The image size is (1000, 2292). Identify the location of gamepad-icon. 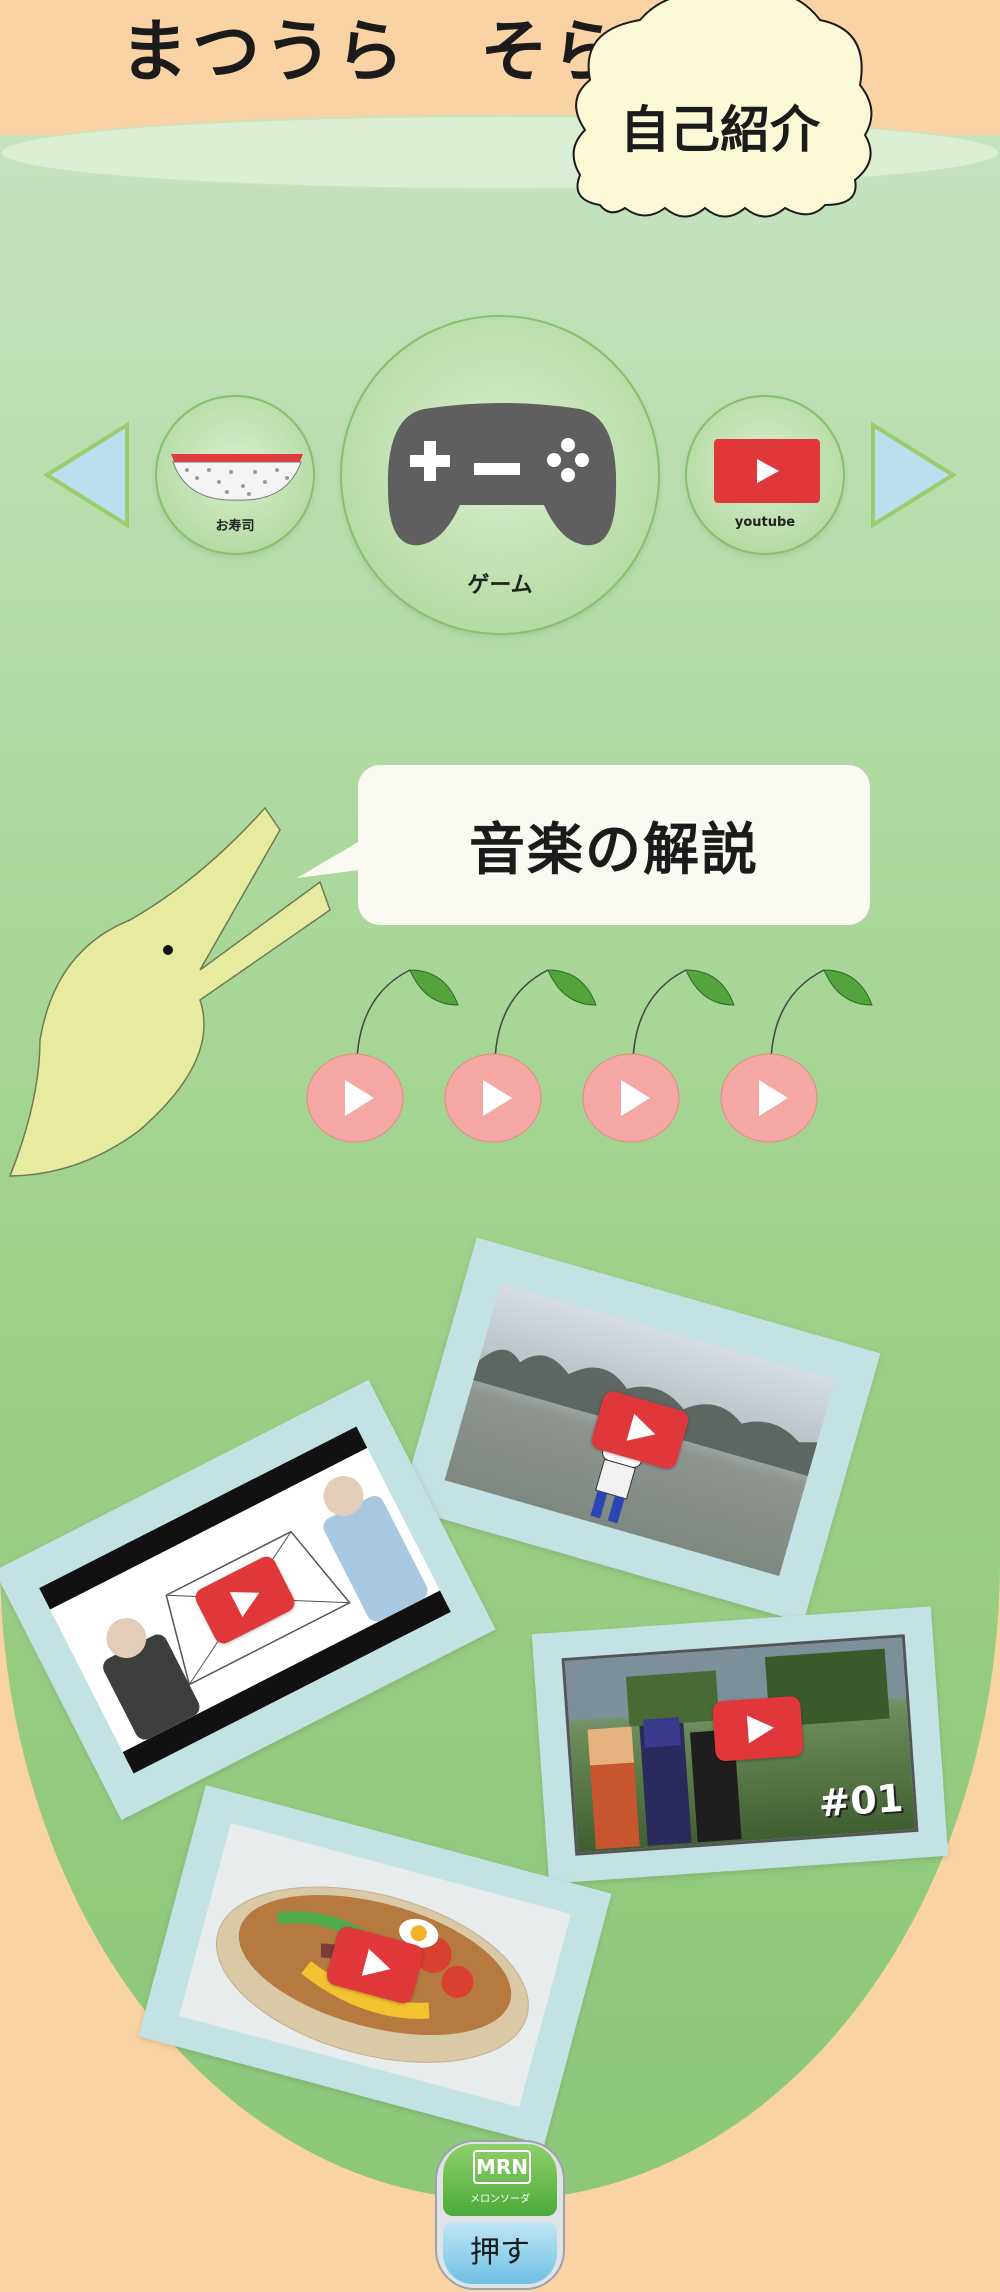
(502, 474).